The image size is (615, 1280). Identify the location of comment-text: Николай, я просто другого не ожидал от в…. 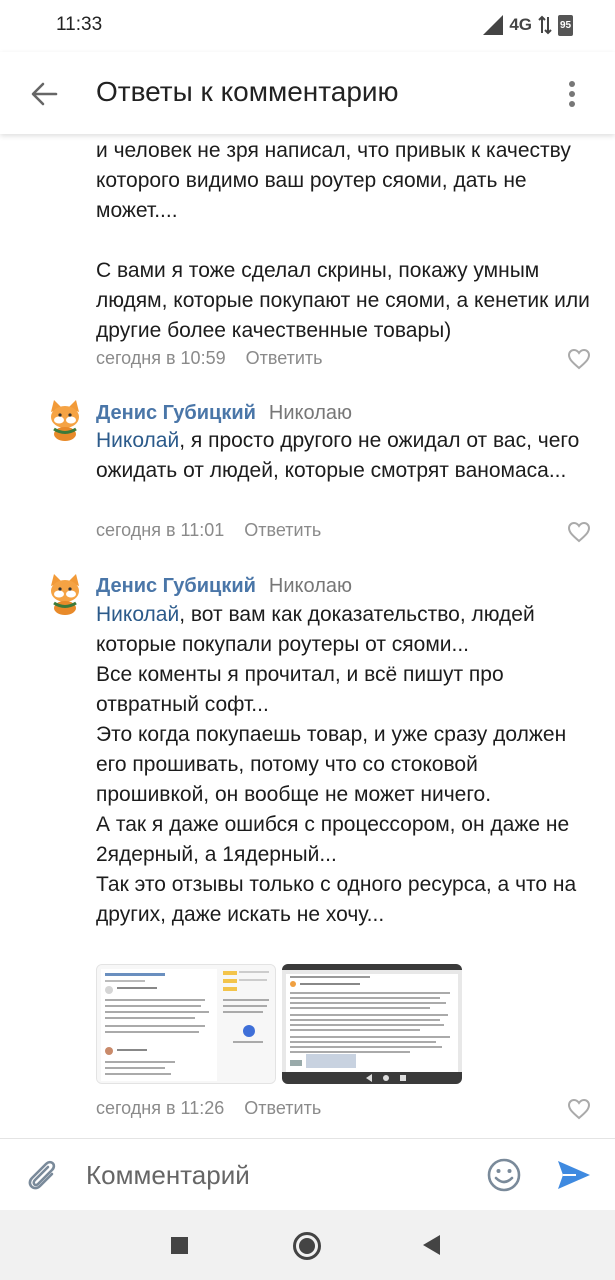
(346, 456).